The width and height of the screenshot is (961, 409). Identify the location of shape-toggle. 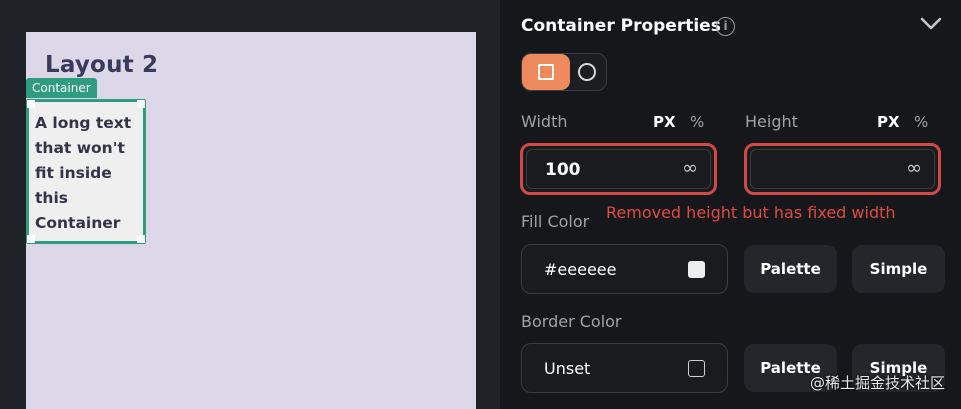
(564, 72).